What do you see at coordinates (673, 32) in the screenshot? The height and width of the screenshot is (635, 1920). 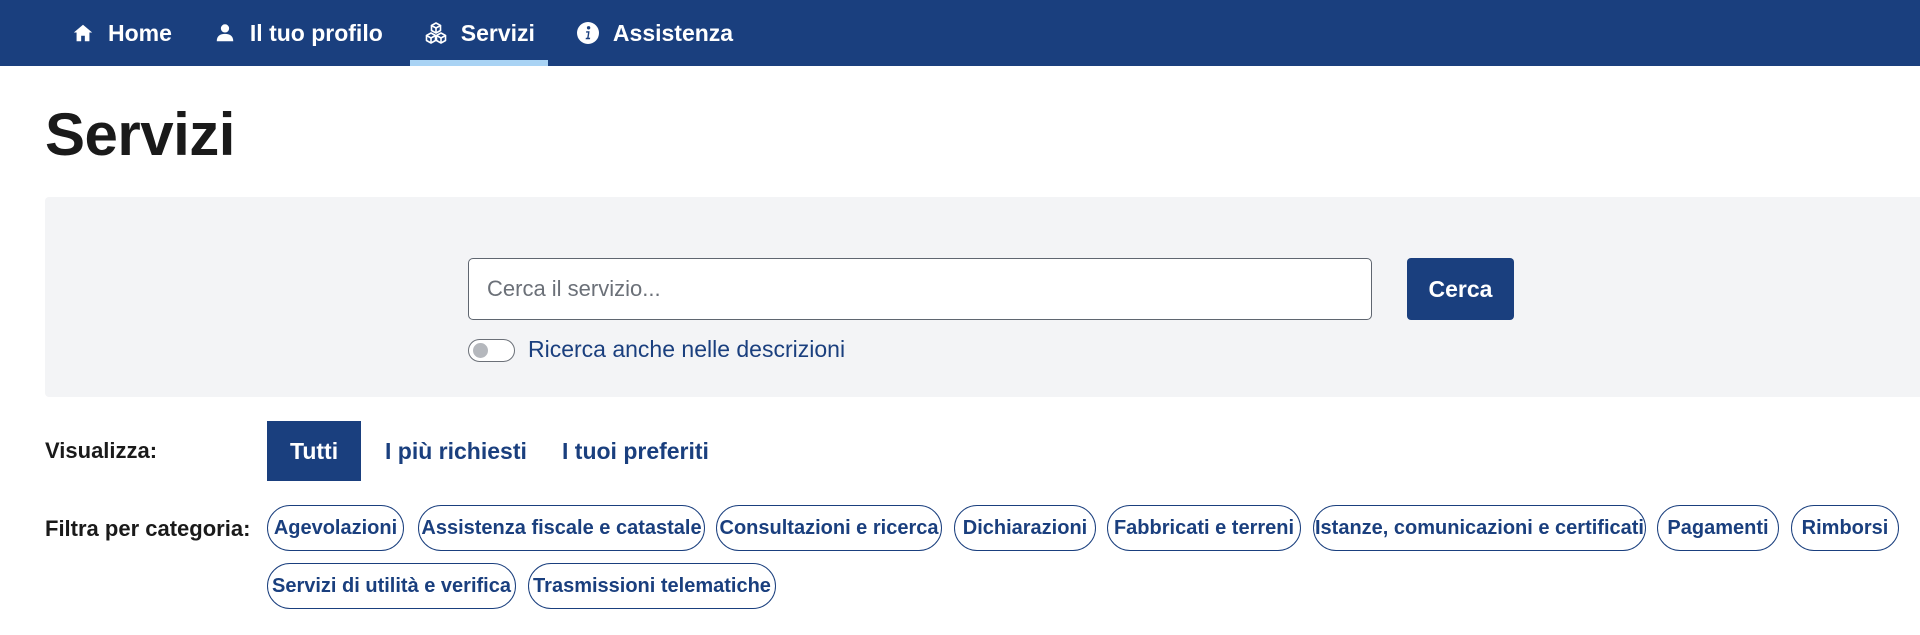 I see `nav-item-label: Assistenza` at bounding box center [673, 32].